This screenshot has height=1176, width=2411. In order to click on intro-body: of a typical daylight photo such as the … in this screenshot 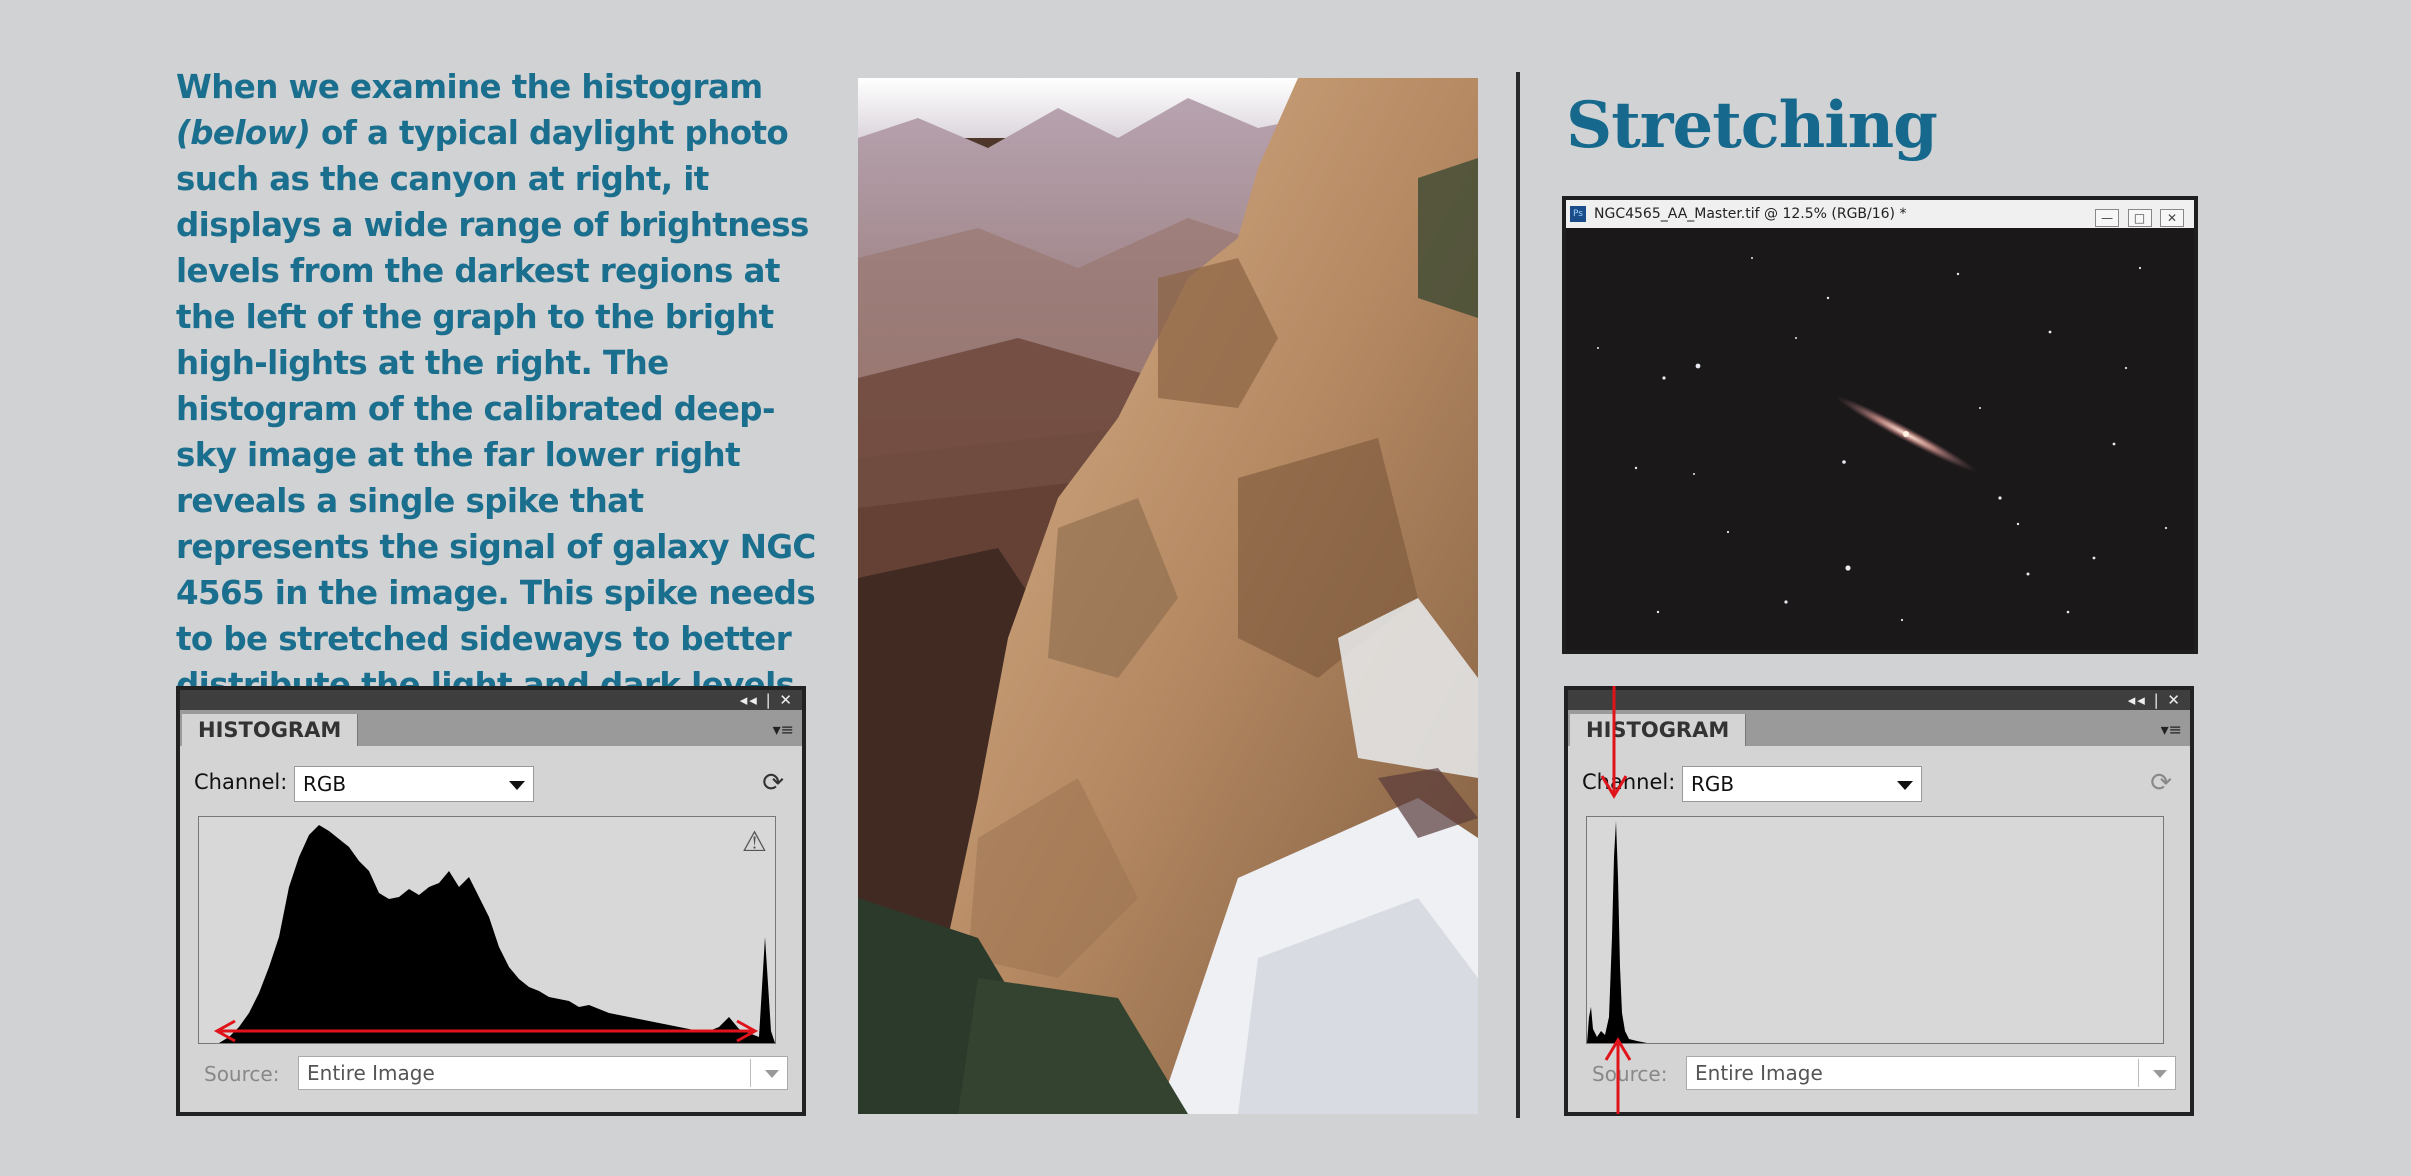, I will do `click(496, 432)`.